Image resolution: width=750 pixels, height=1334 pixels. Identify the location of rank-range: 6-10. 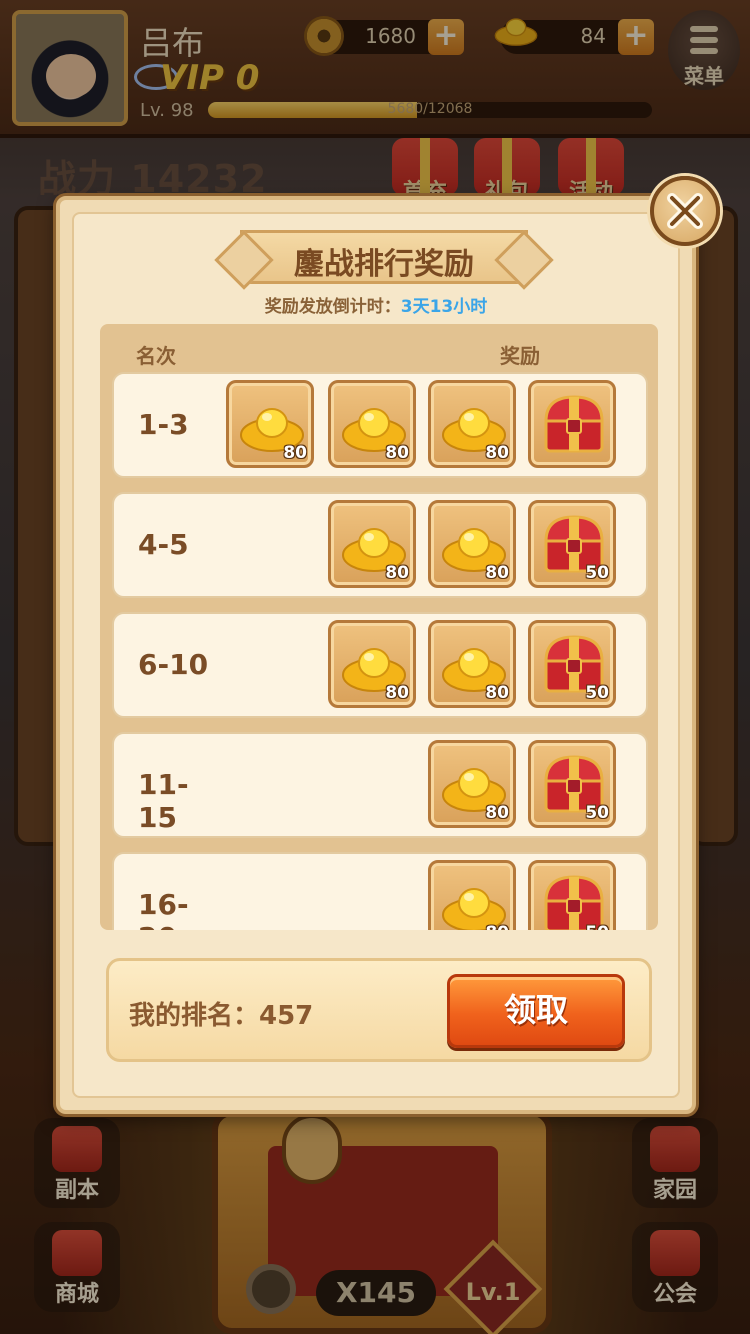
(173, 664).